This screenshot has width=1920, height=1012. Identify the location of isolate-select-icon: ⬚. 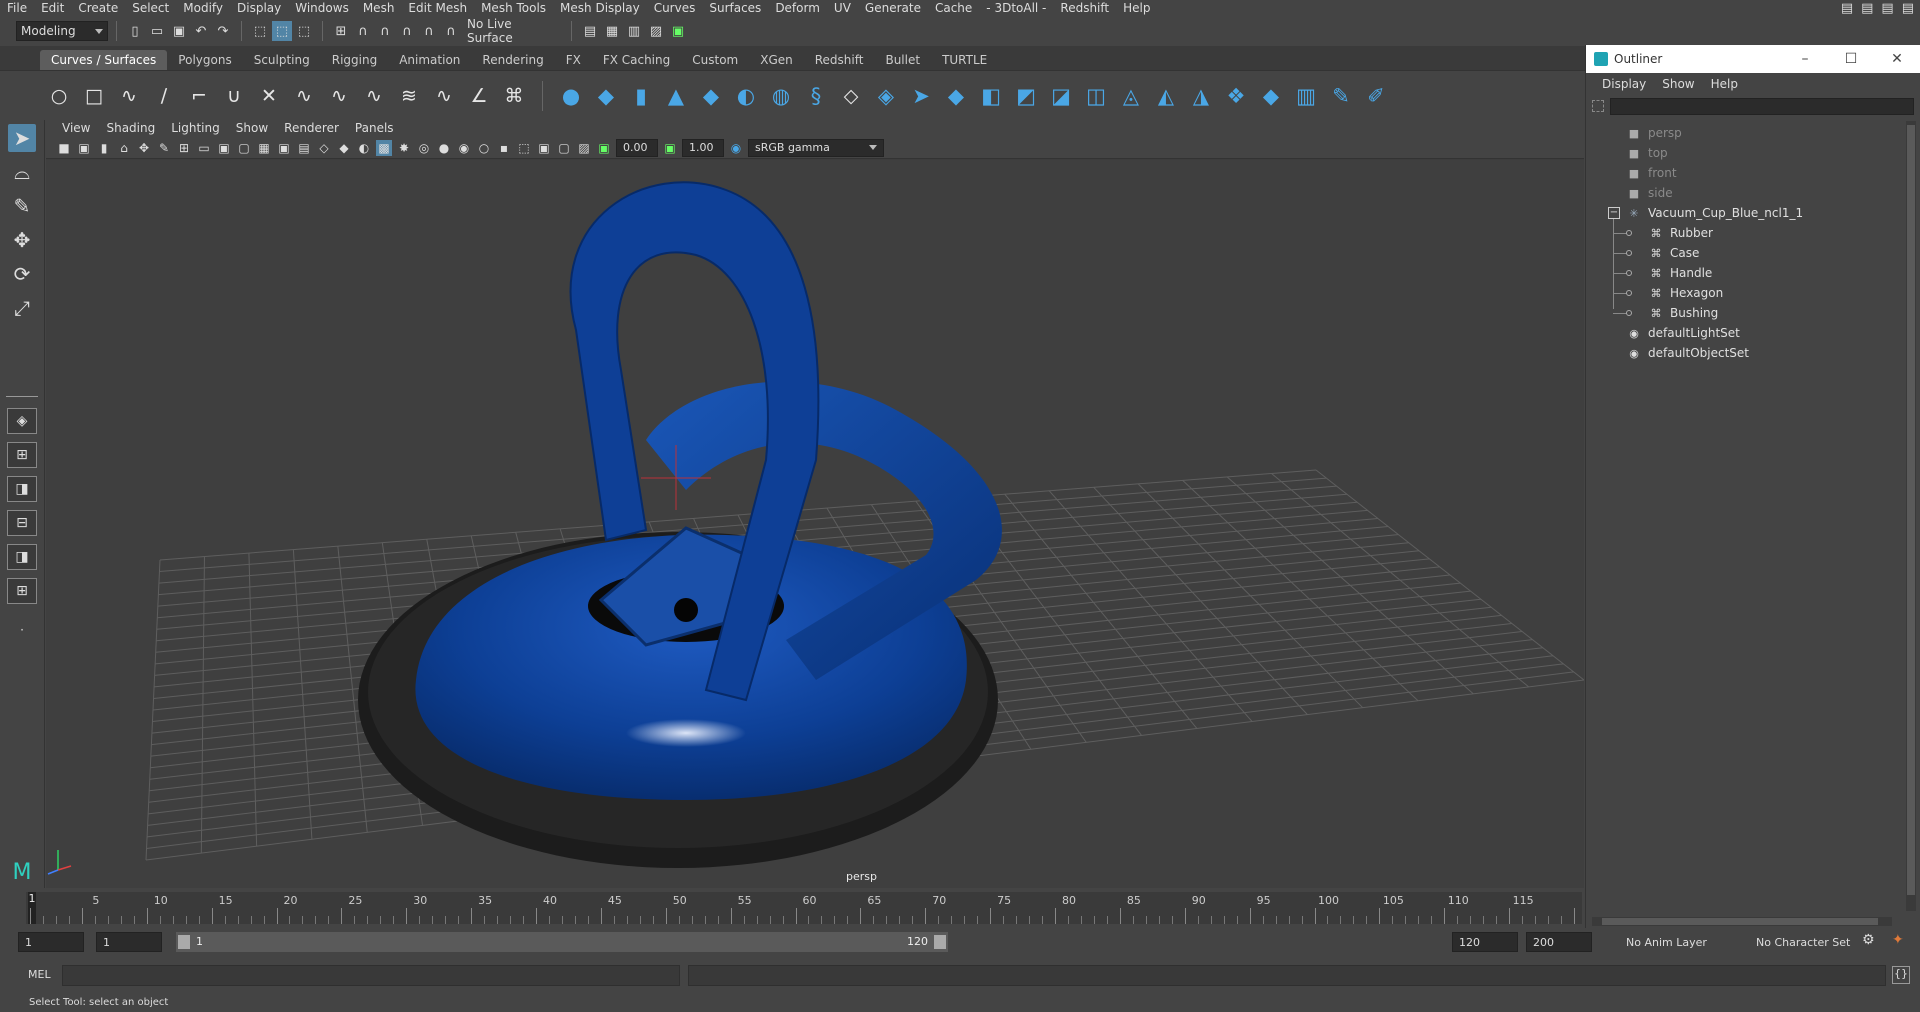
(524, 148).